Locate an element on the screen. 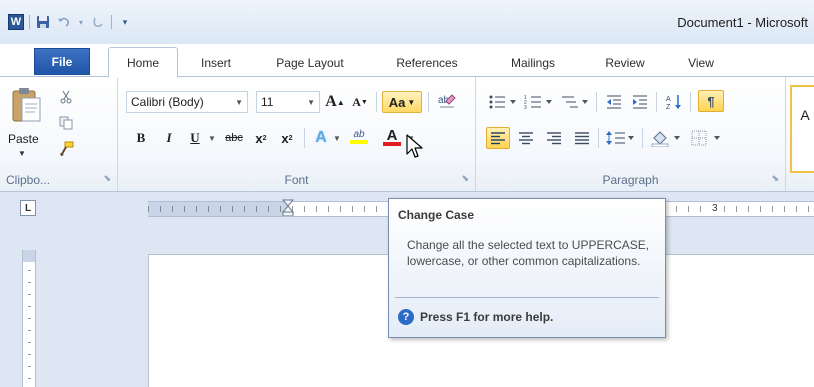 This screenshot has height=387, width=814. change-case-button: Aa ▼ is located at coordinates (402, 102).